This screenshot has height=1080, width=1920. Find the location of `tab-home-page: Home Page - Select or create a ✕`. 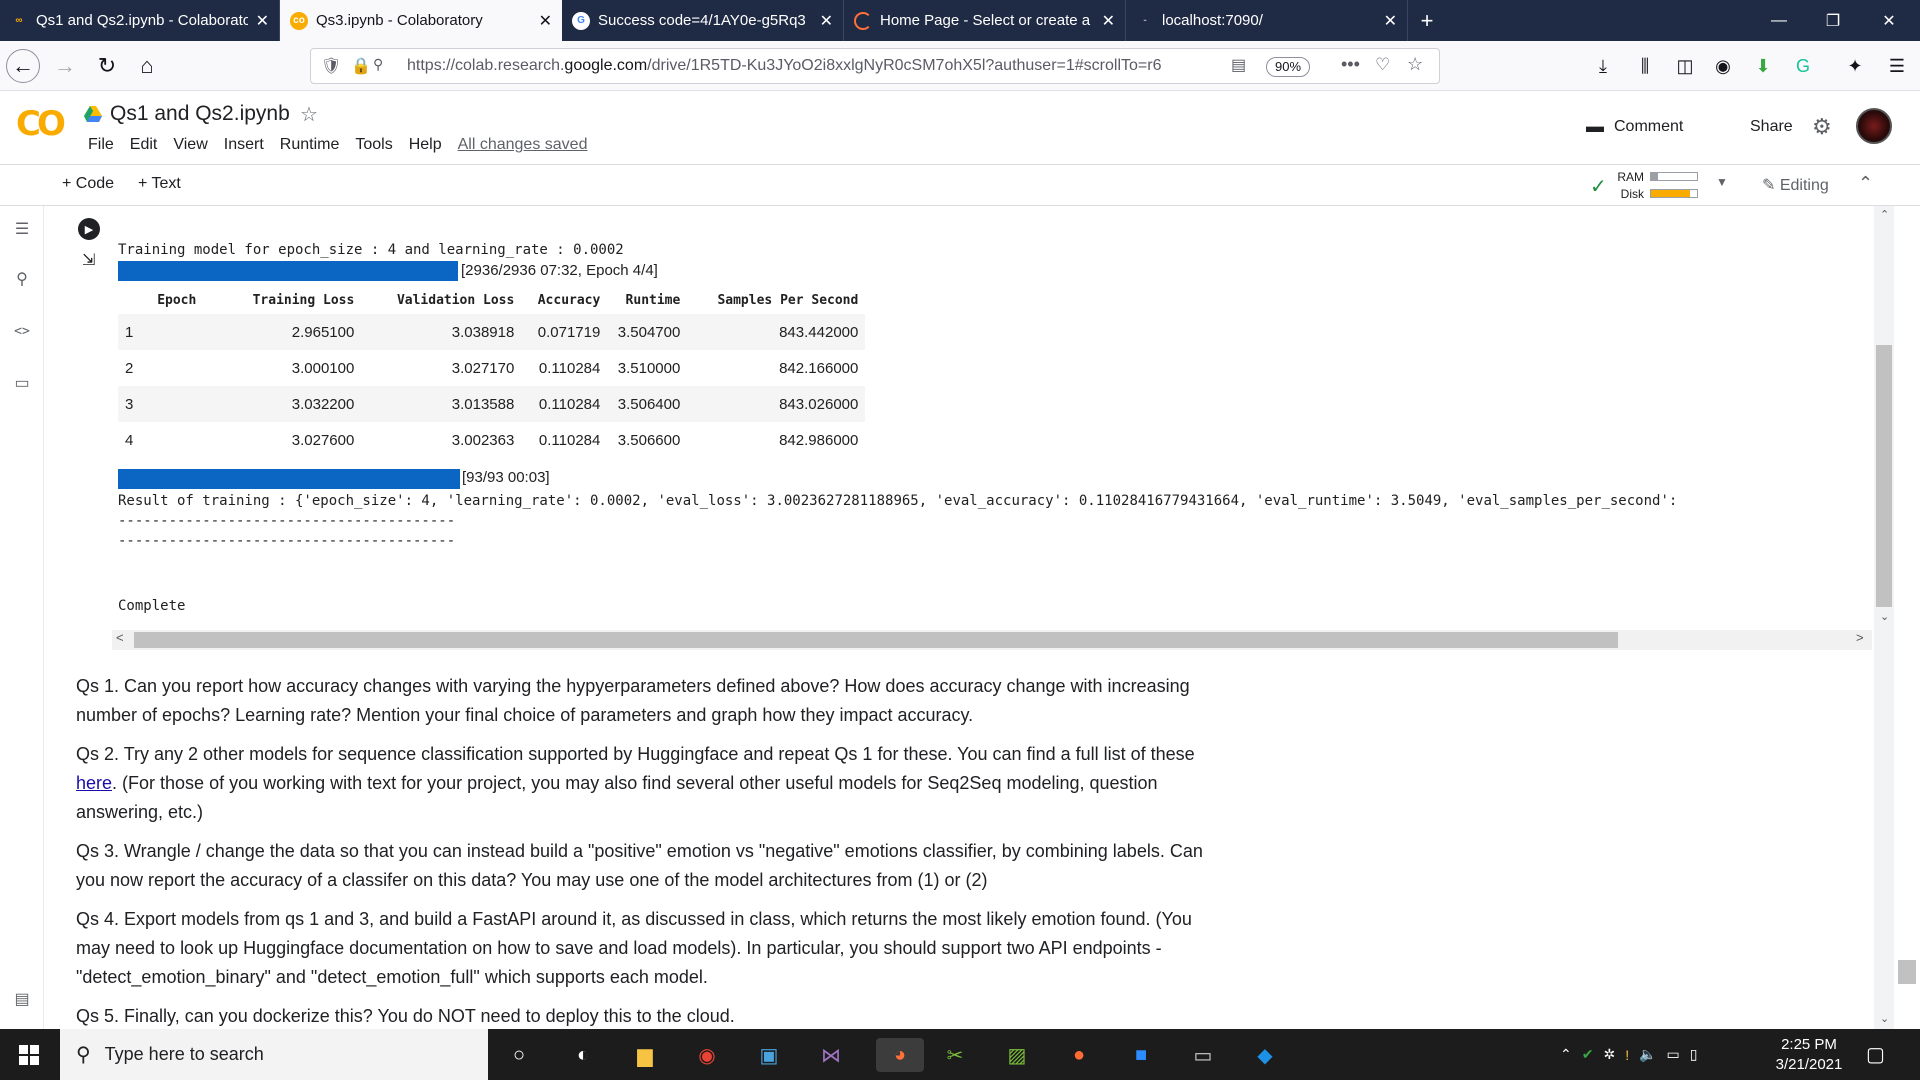

tab-home-page: Home Page - Select or create a ✕ is located at coordinates (985, 20).